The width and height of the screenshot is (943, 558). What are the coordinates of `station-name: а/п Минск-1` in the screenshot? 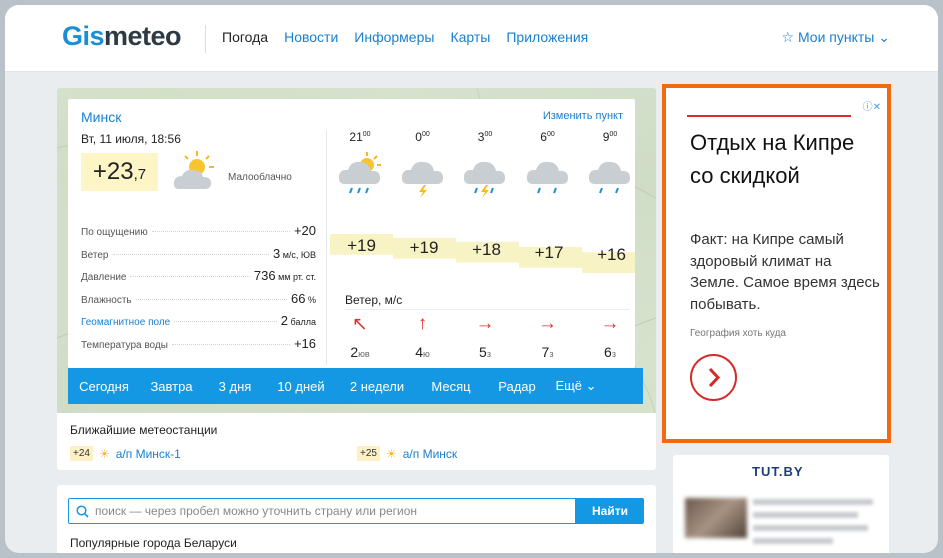 It's located at (148, 453).